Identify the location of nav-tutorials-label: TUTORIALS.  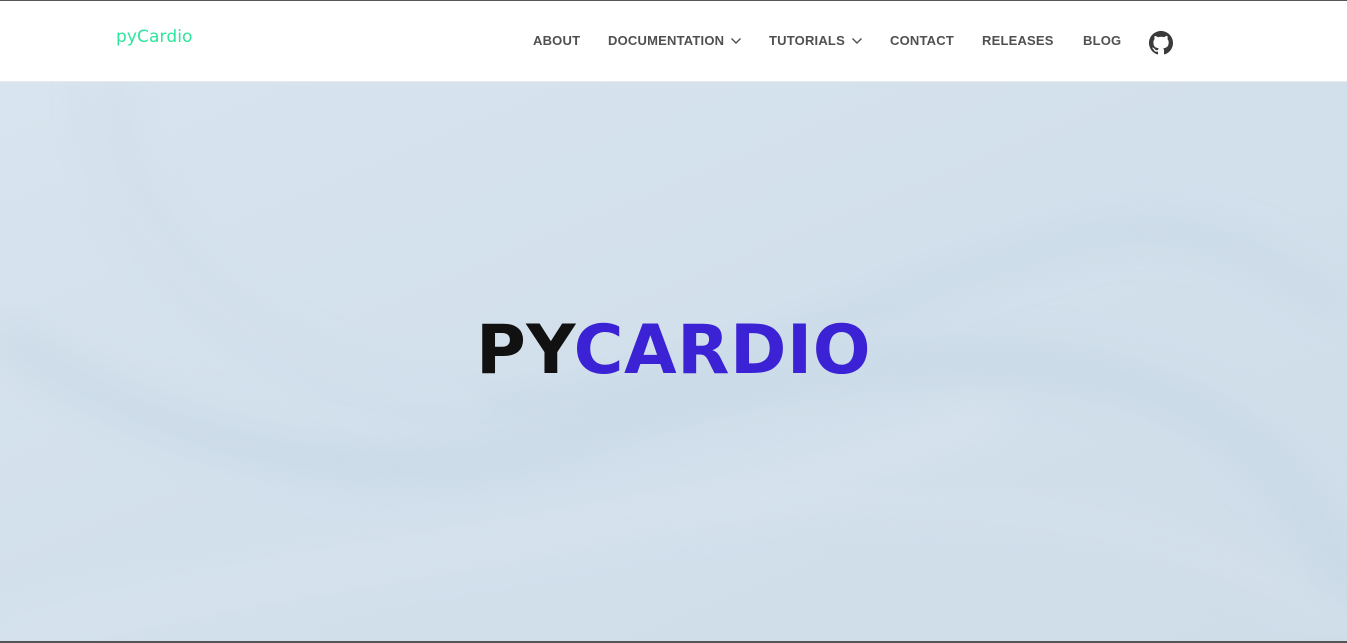
(807, 40).